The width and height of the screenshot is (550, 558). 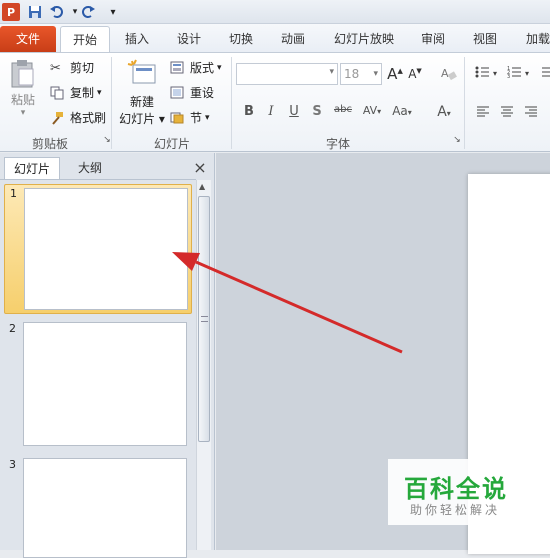 I want to click on watermark: 百科全说 助你轻松解决, so click(x=459, y=492).